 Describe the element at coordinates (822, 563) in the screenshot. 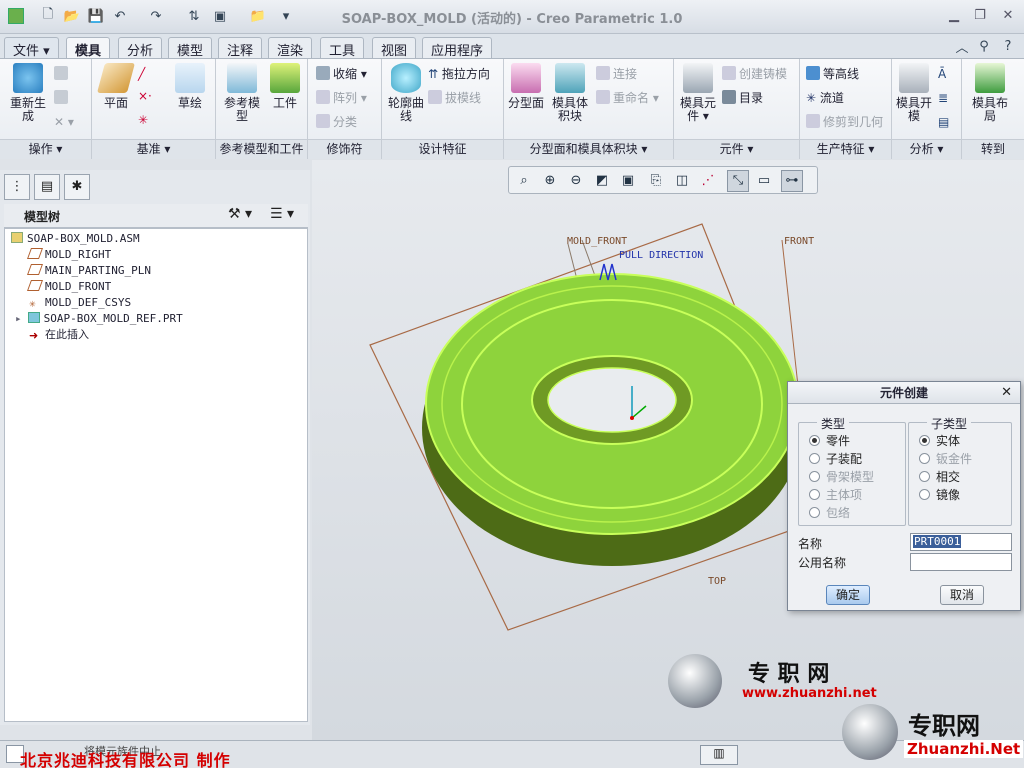

I see `common-name-label: 公用名称` at that location.